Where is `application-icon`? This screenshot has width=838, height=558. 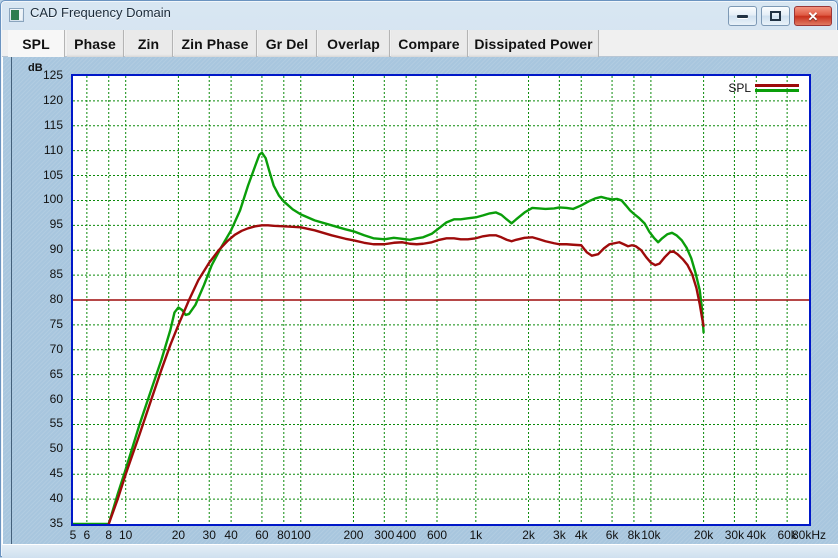
application-icon is located at coordinates (16, 15).